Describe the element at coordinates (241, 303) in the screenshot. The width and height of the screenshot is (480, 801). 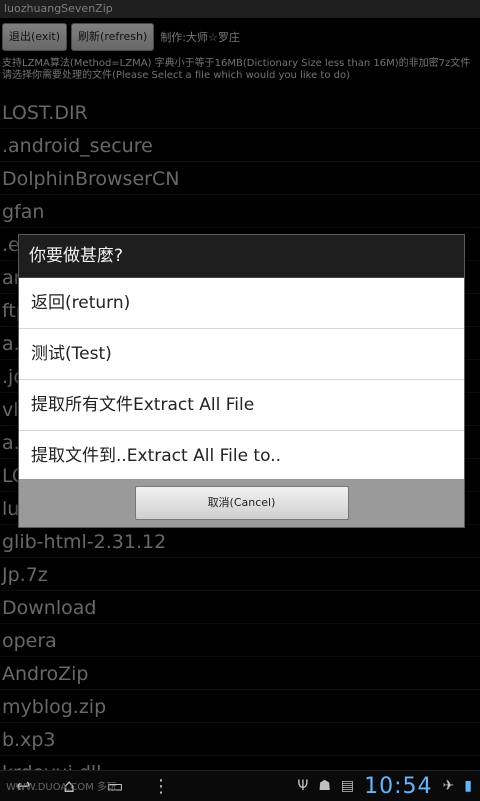
I see `option-return: 返回(return)` at that location.